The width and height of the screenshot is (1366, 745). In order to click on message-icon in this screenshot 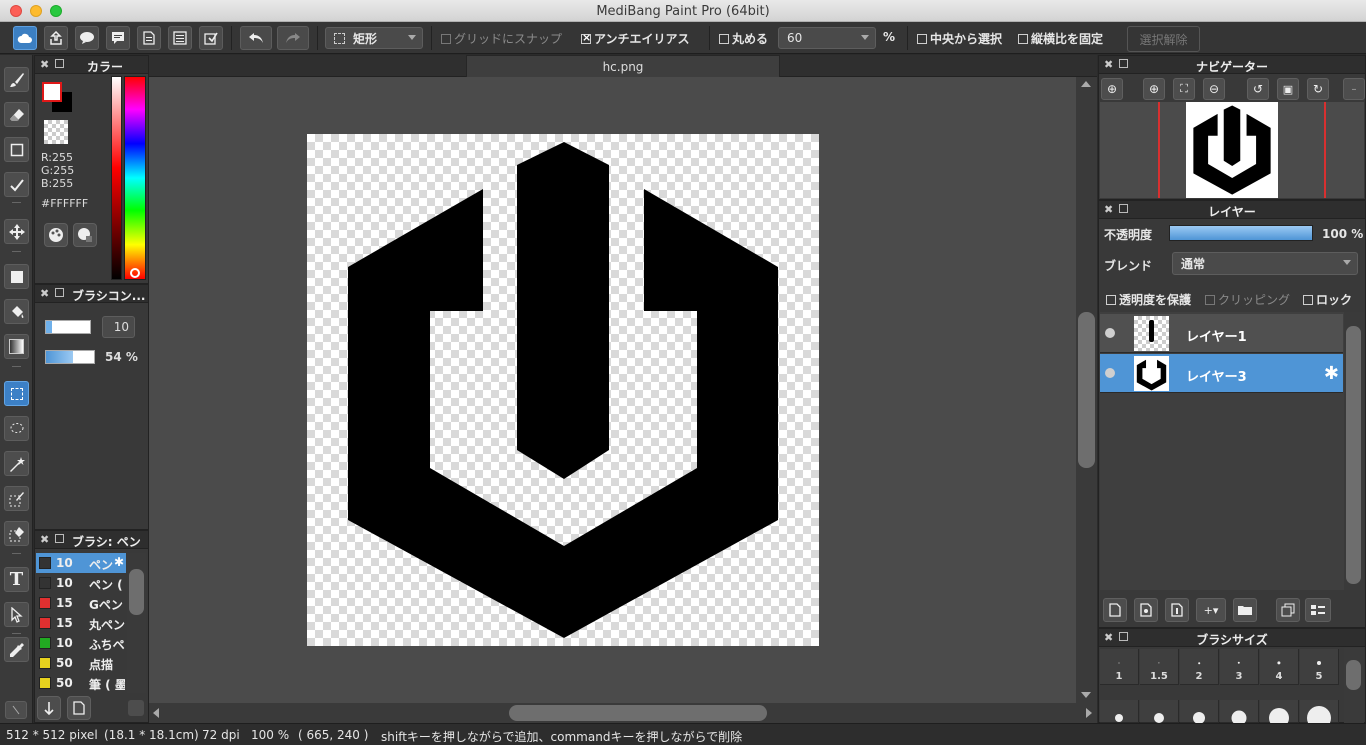, I will do `click(118, 38)`.